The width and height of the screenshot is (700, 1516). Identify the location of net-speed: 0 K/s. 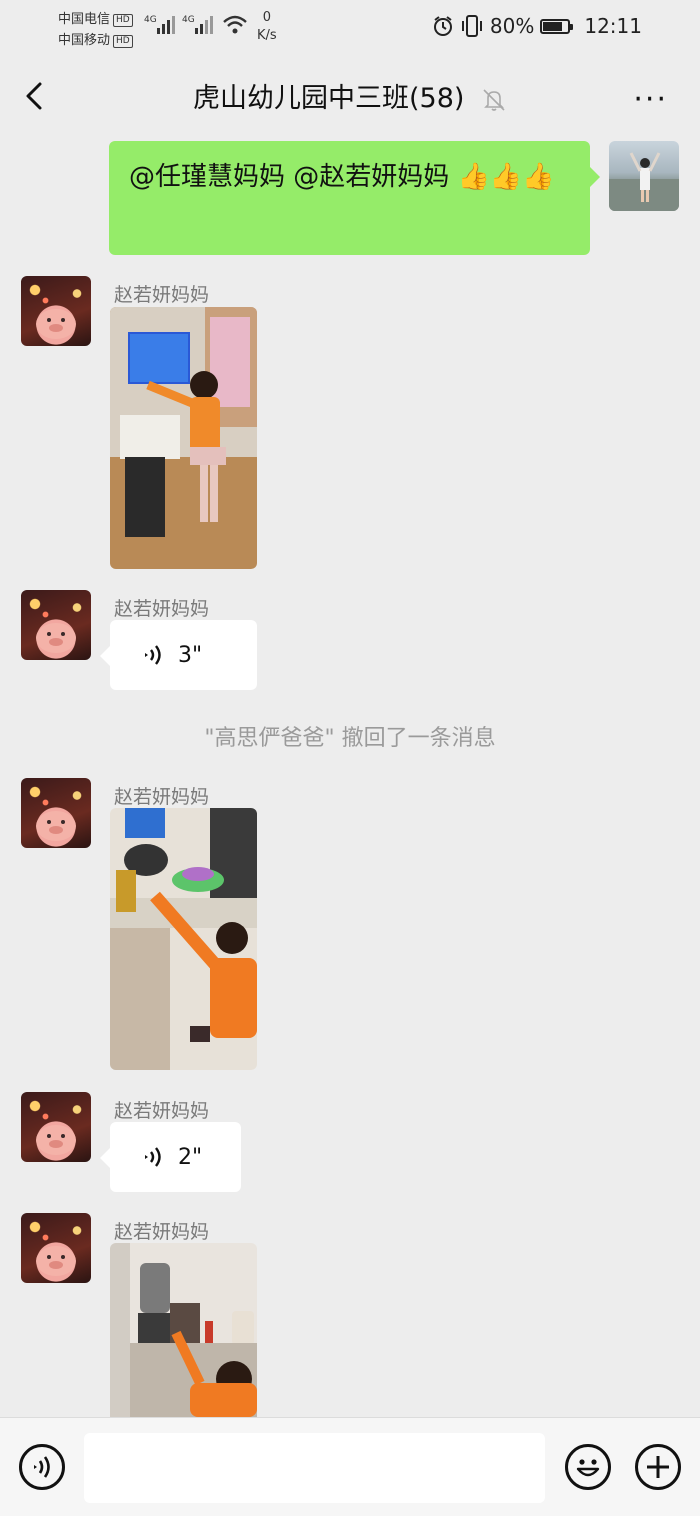
(267, 26).